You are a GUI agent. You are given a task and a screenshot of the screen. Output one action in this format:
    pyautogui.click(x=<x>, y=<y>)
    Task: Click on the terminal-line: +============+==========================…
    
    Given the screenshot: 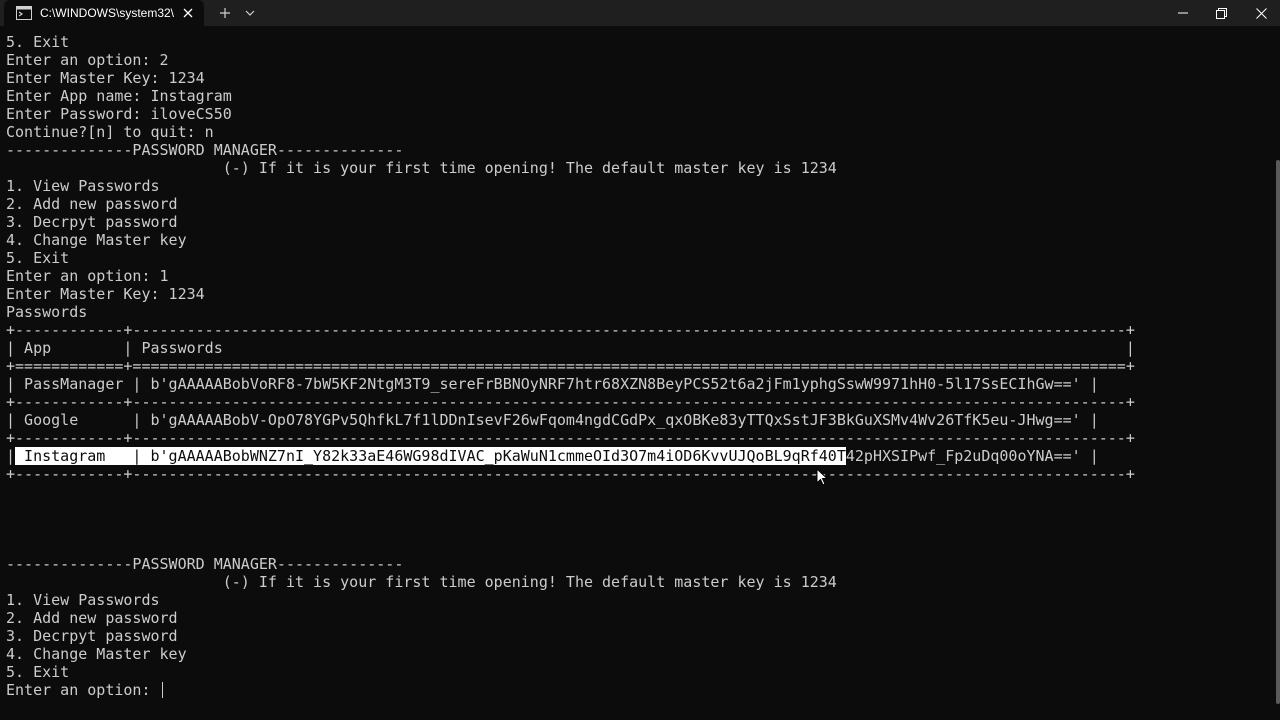 What is the action you would take?
    pyautogui.click(x=637, y=366)
    